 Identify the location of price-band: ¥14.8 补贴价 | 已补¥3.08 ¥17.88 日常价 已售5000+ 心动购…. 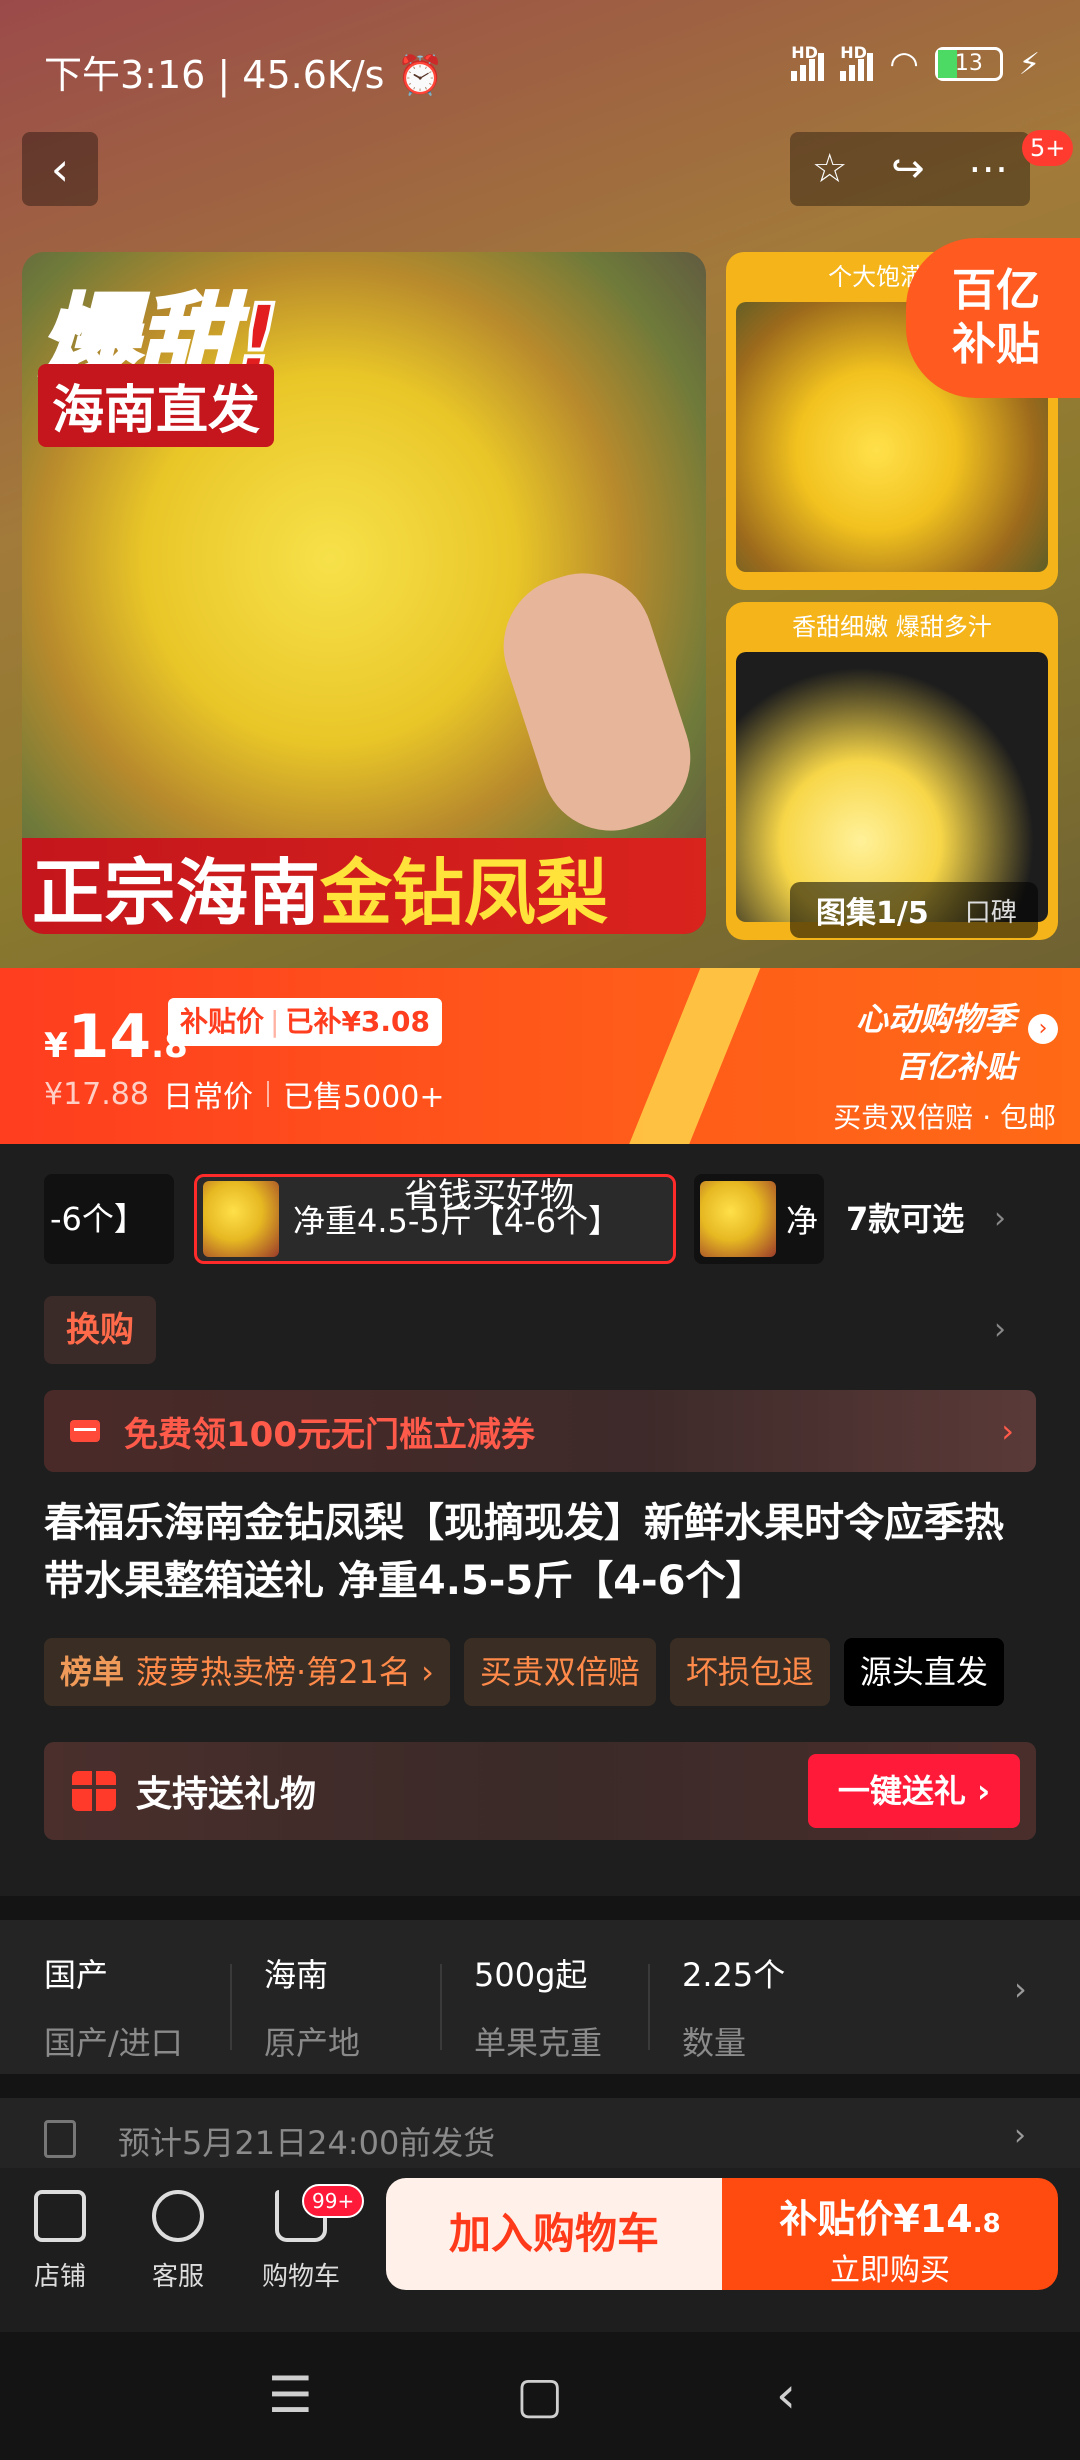
(540, 1056).